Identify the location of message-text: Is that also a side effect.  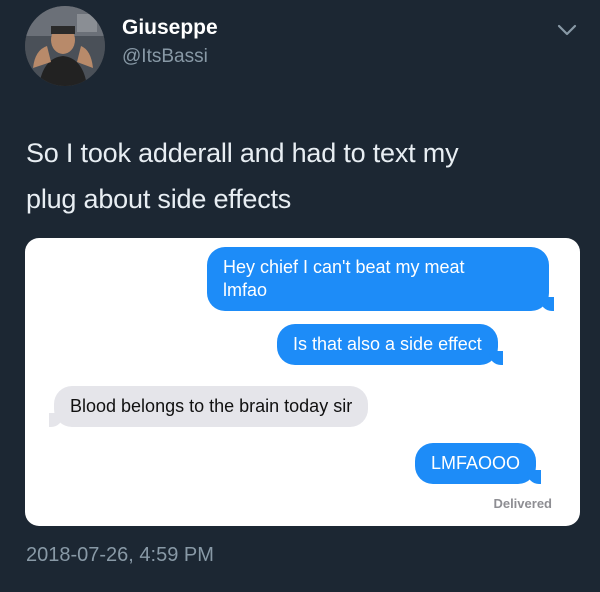
(387, 344).